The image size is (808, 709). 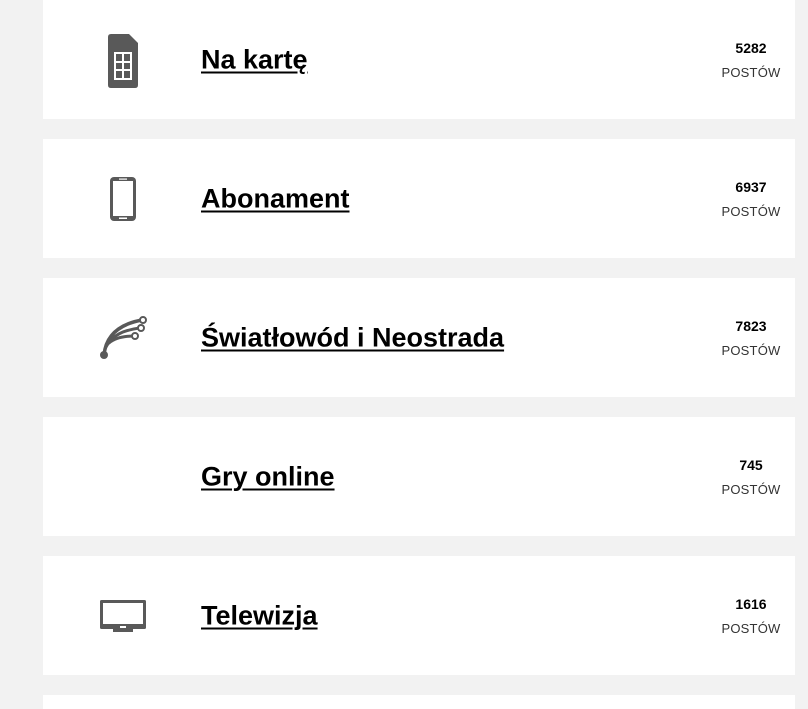 What do you see at coordinates (419, 702) in the screenshot?
I see `category-card-partial` at bounding box center [419, 702].